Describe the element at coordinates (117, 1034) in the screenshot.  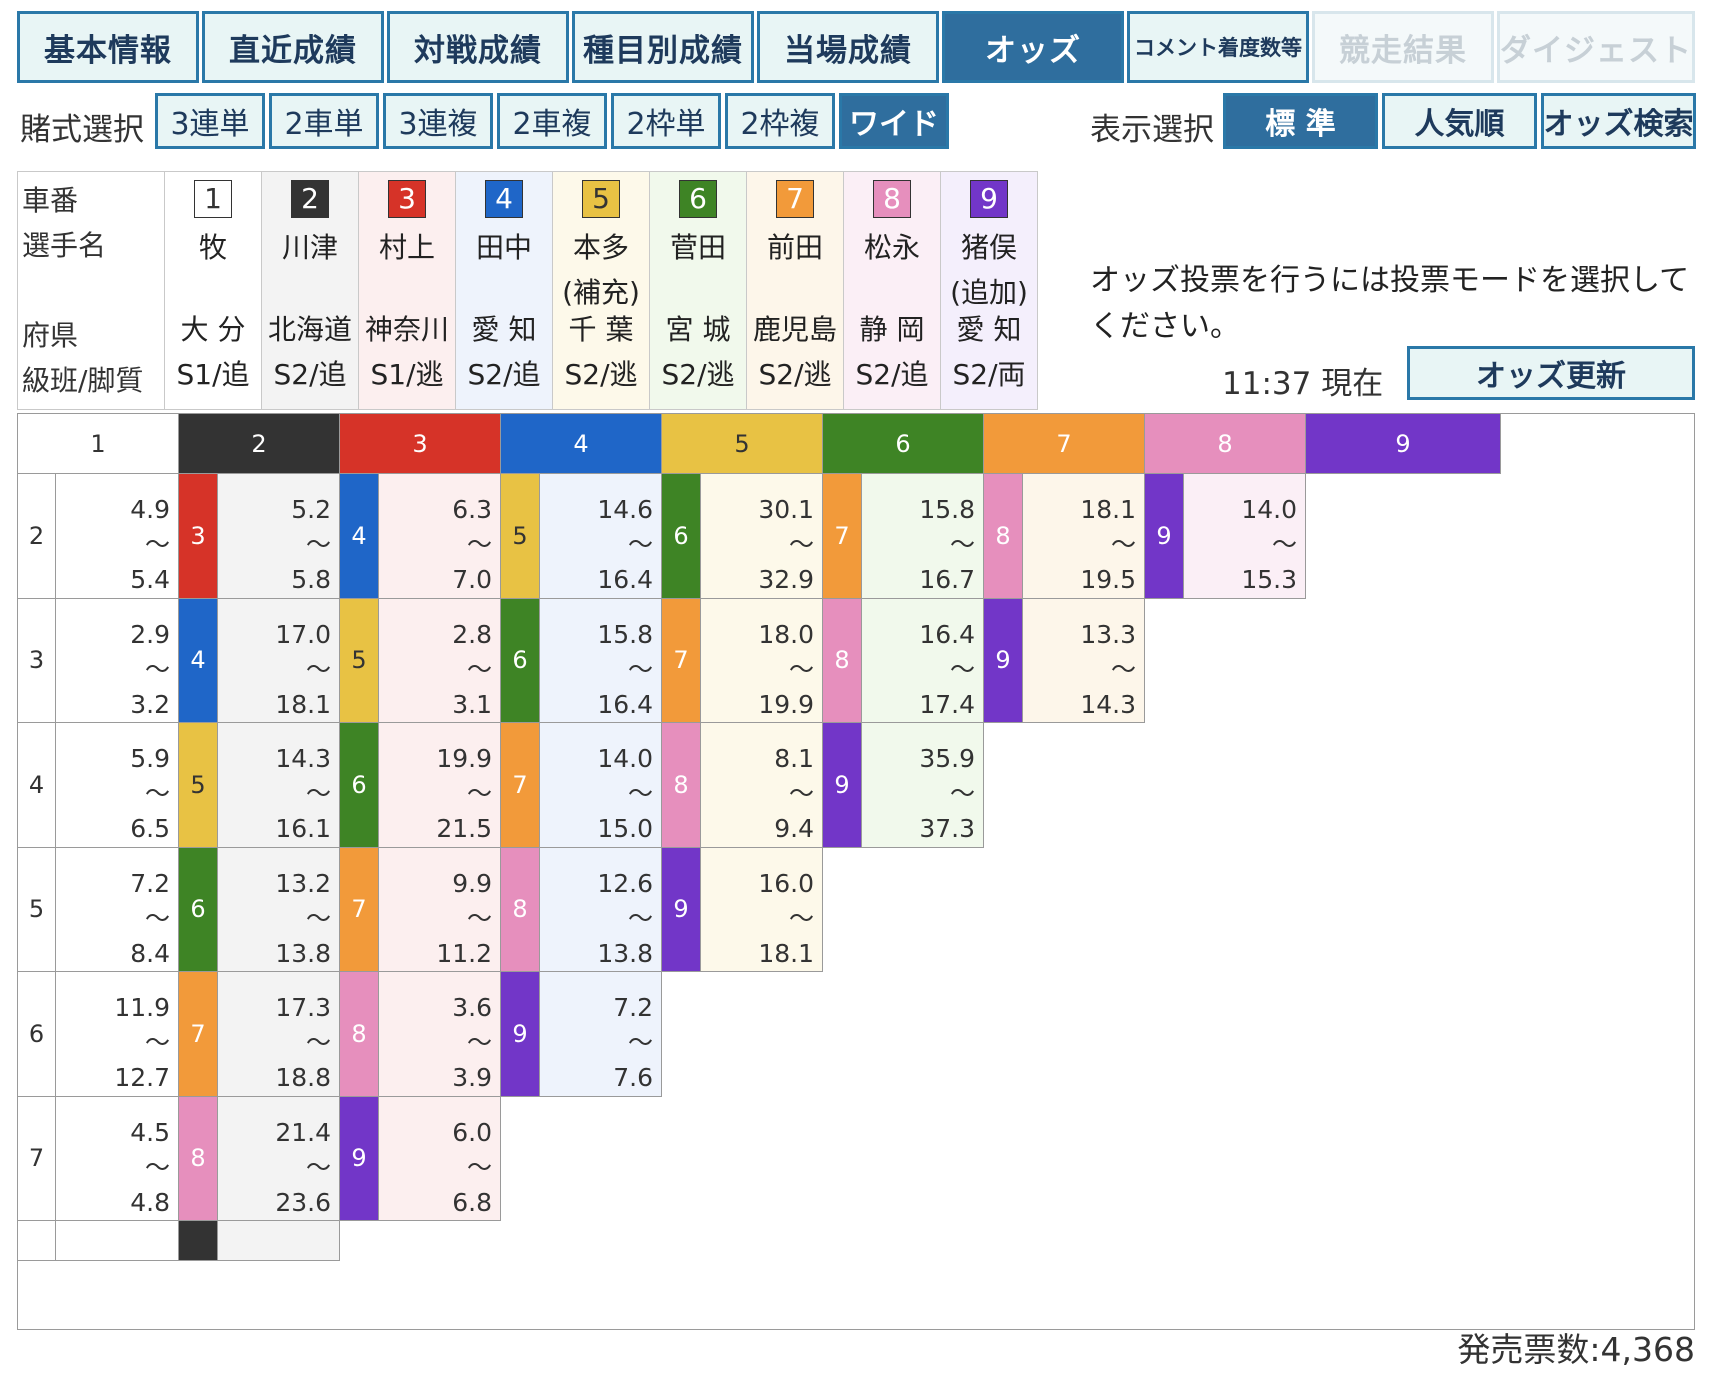
I see `odds-cell: 11.9 〜 12.7` at that location.